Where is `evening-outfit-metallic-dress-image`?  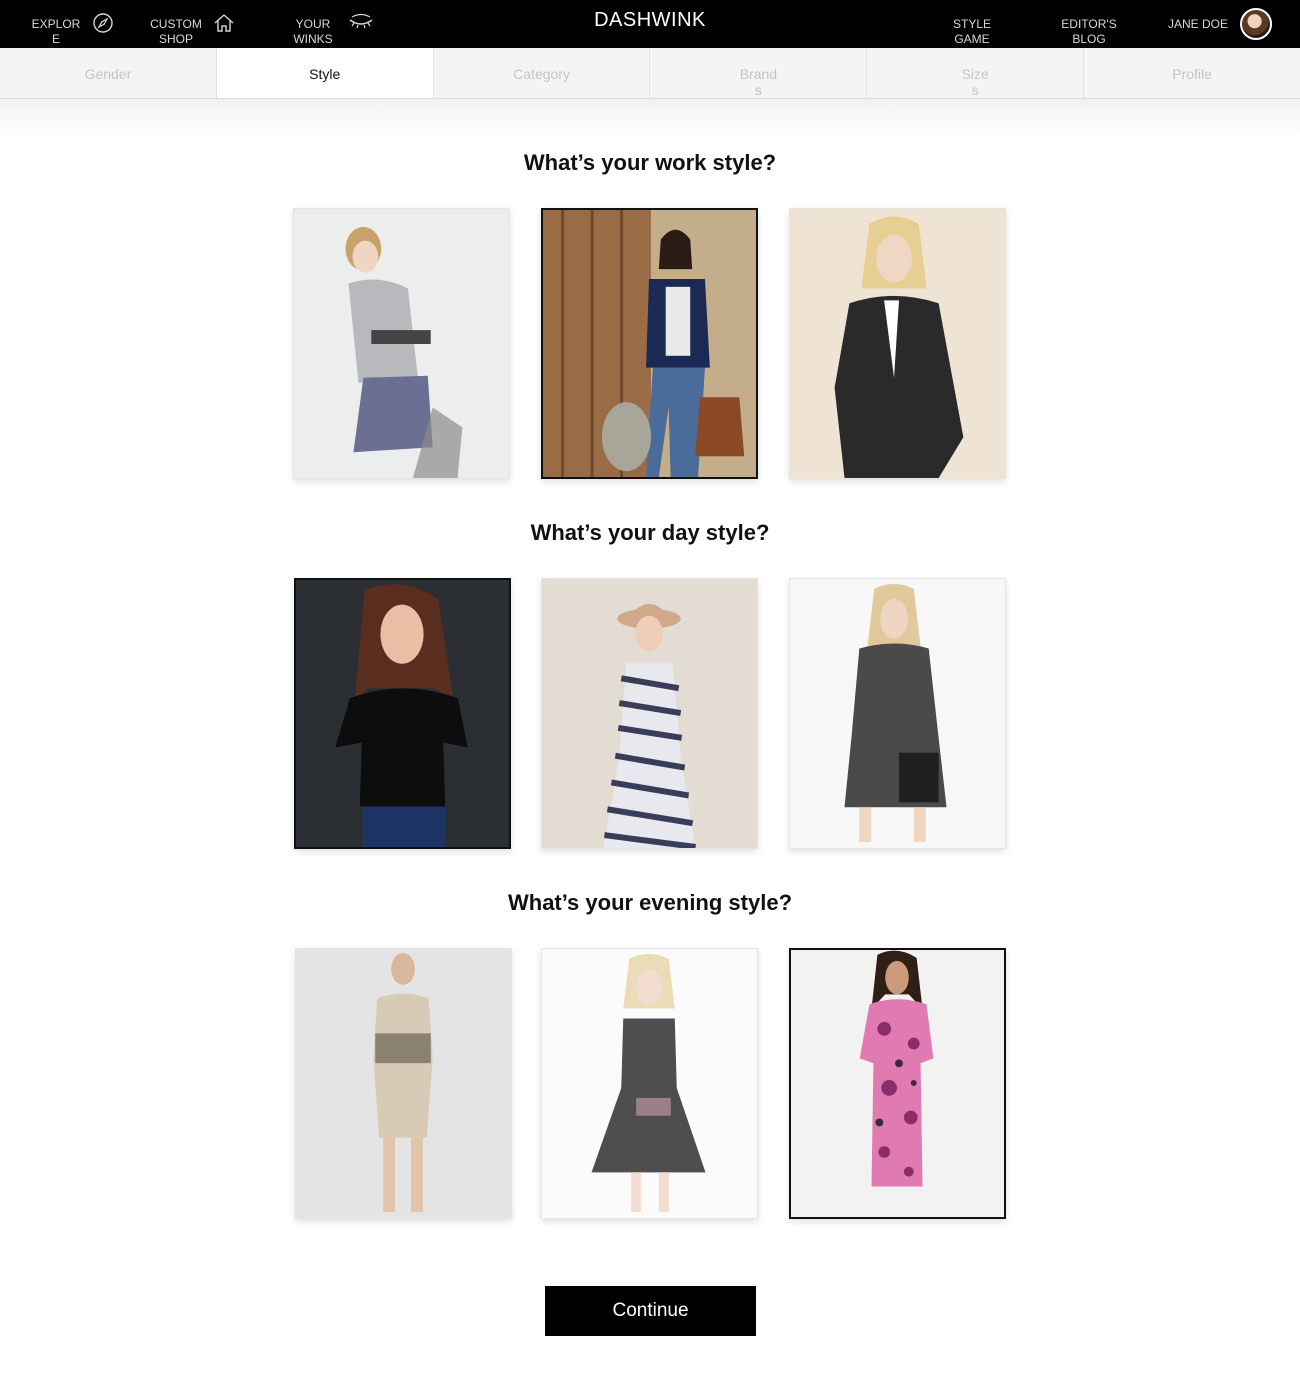
evening-outfit-metallic-dress-image is located at coordinates (403, 1083).